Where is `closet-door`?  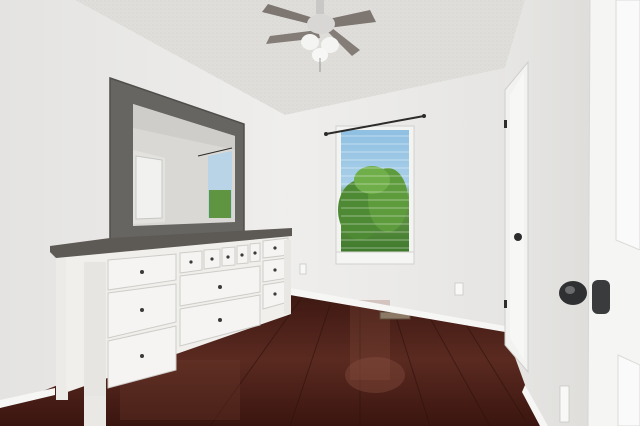
closet-door is located at coordinates (516, 217).